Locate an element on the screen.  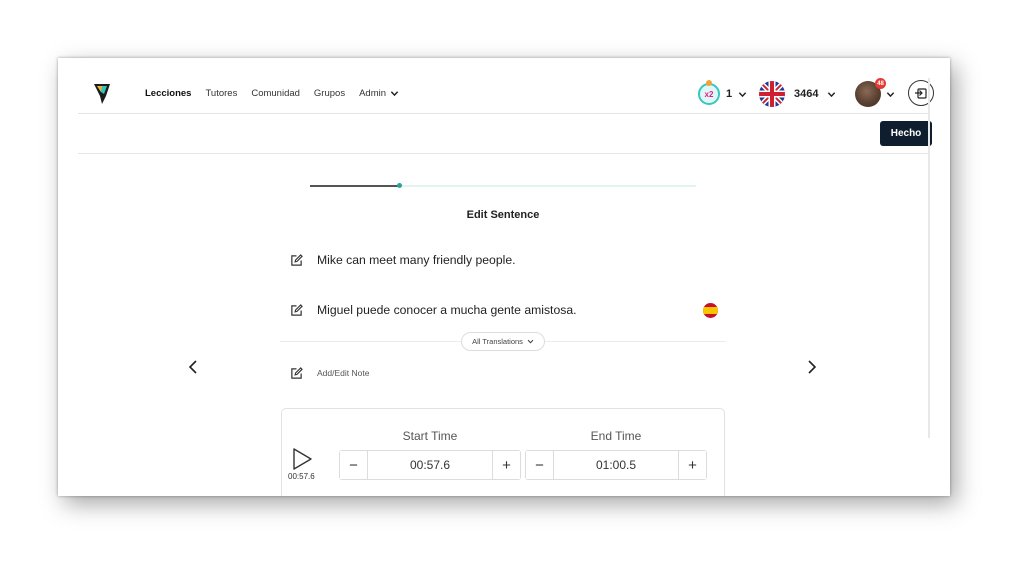
lesson-progress-bar is located at coordinates (503, 185).